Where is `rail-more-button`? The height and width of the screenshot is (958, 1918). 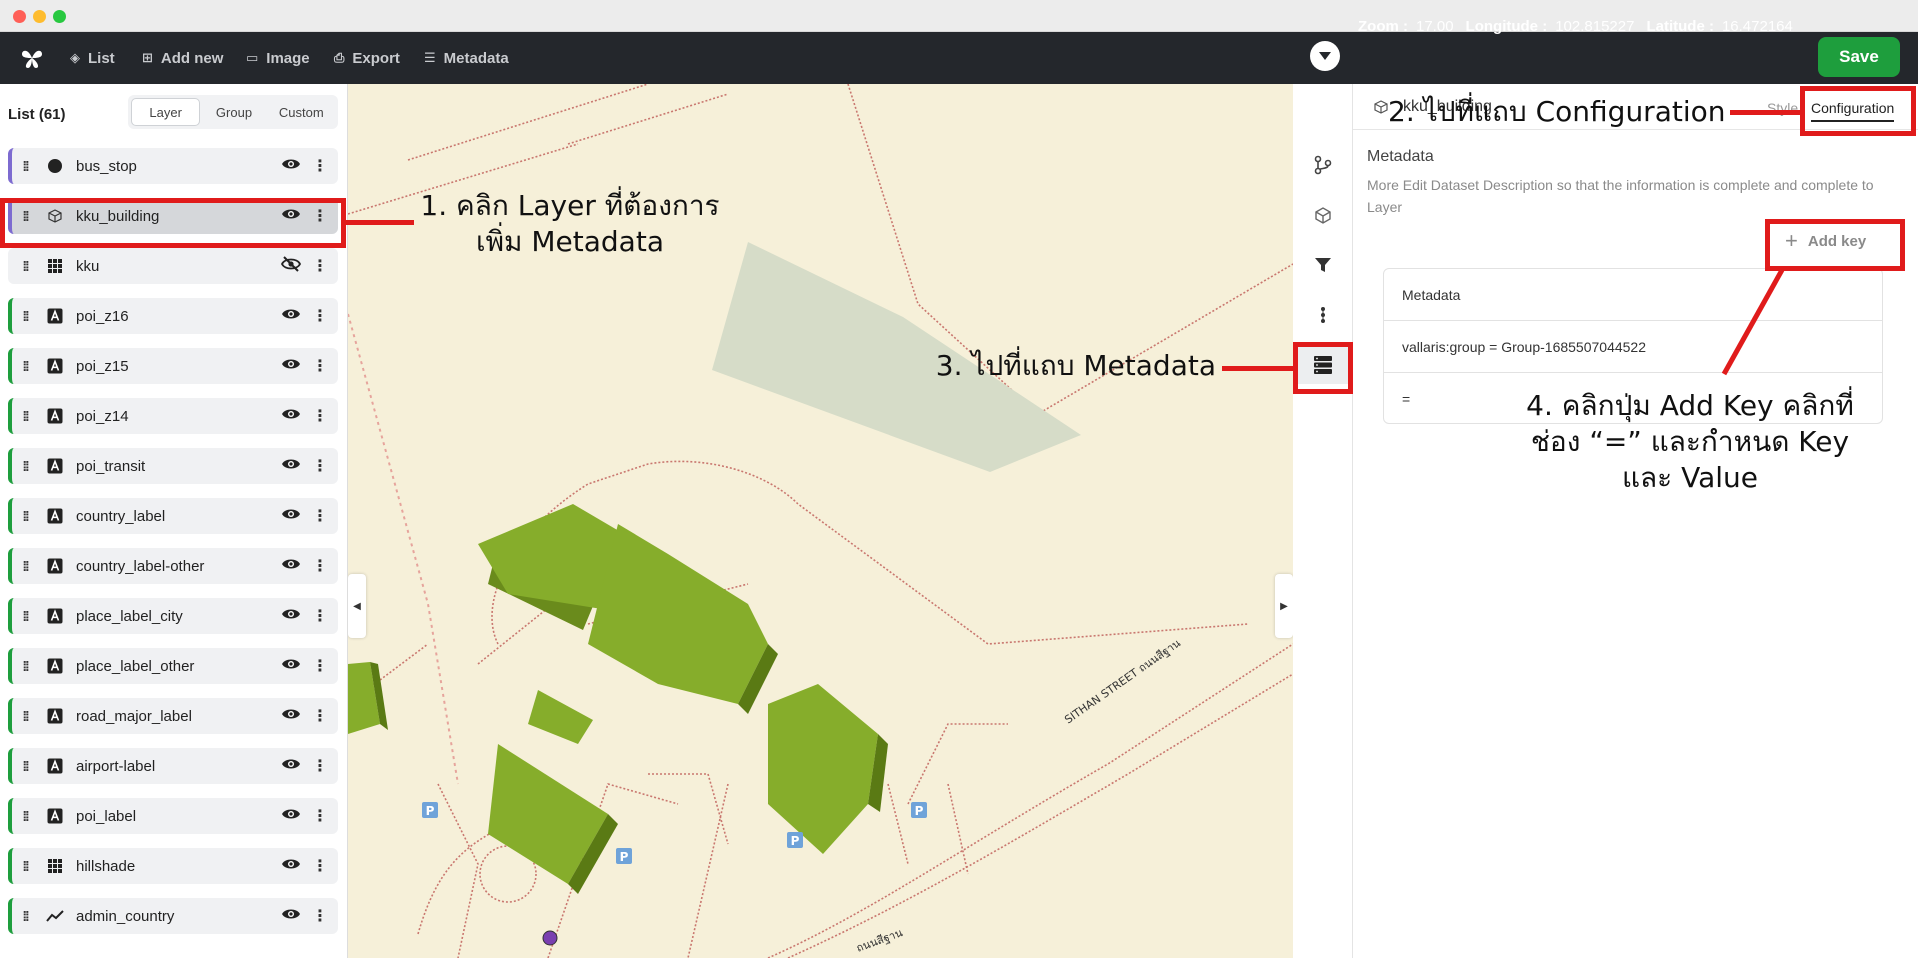 rail-more-button is located at coordinates (1323, 315).